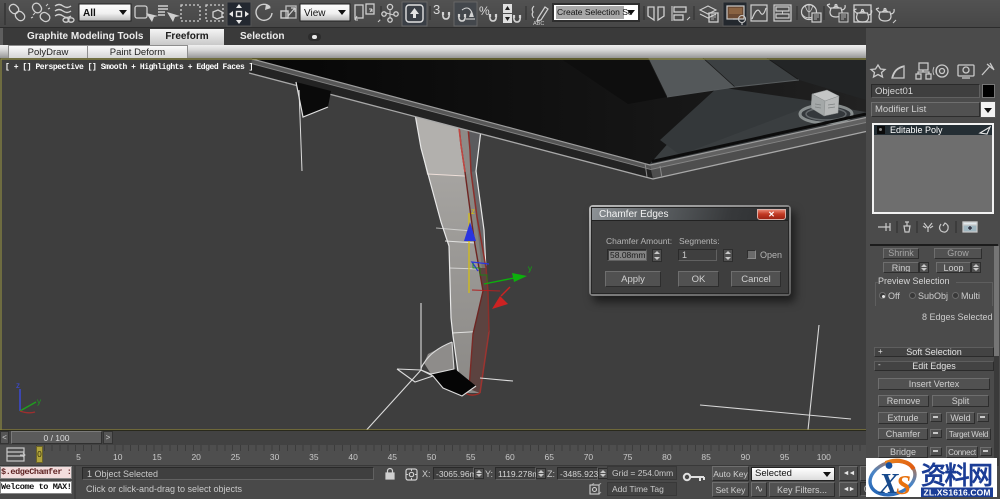 Image resolution: width=1000 pixels, height=499 pixels. Describe the element at coordinates (315, 13) in the screenshot. I see `svg-text: View` at that location.